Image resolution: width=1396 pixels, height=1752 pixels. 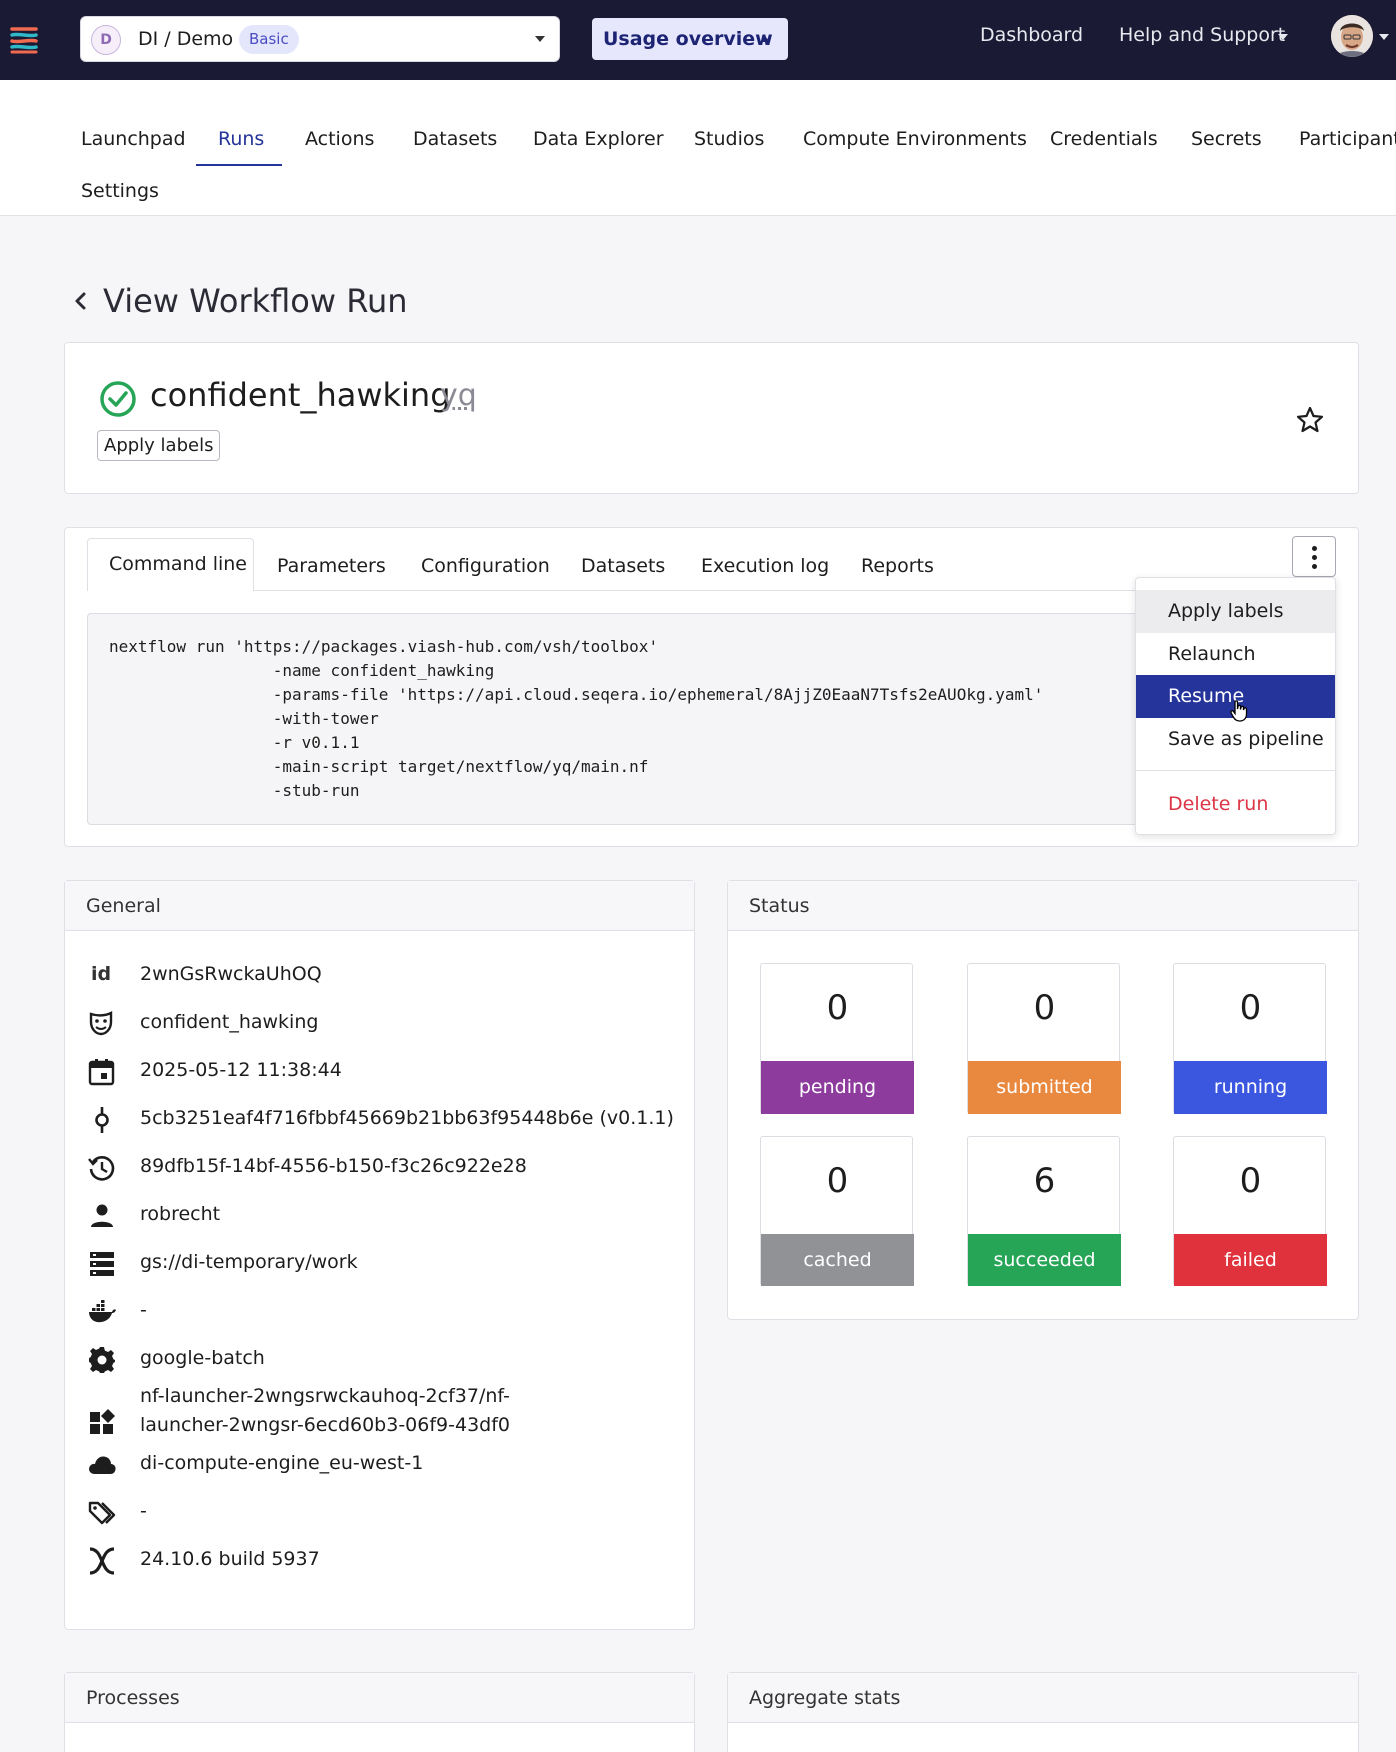 I want to click on pending-count: 0, so click(x=837, y=1008).